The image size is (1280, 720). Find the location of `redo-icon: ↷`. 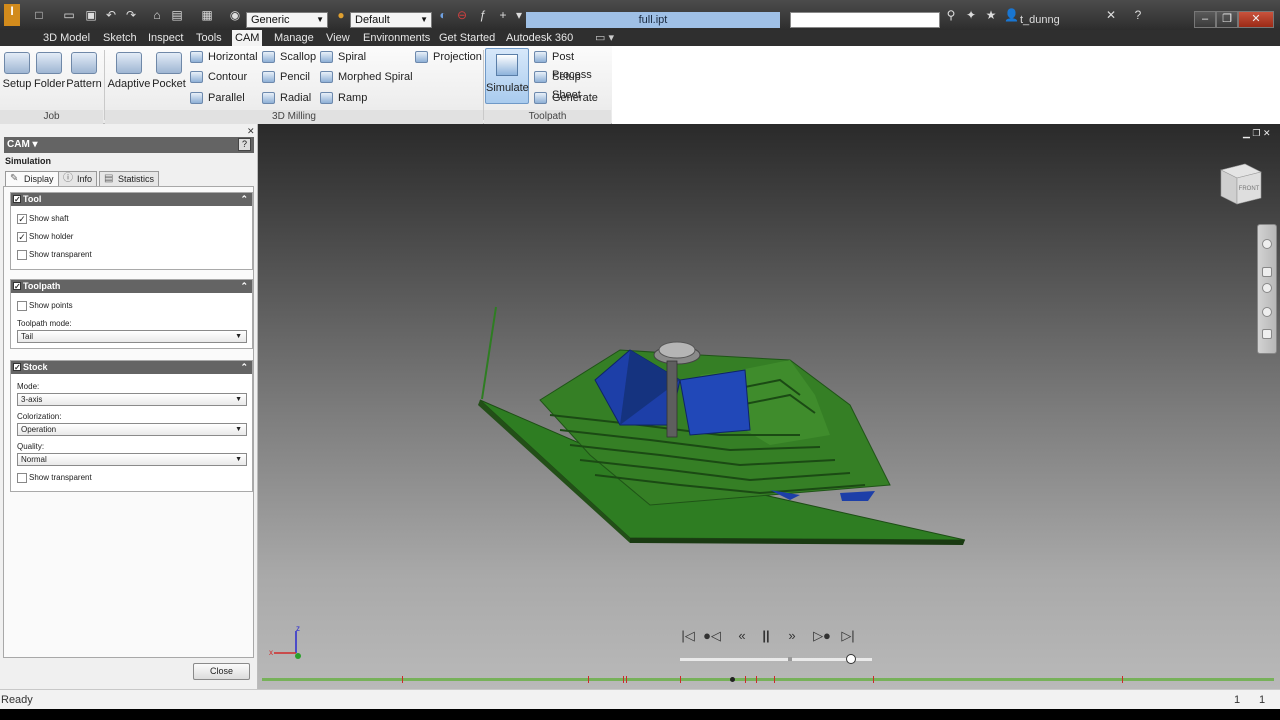

redo-icon: ↷ is located at coordinates (131, 15).